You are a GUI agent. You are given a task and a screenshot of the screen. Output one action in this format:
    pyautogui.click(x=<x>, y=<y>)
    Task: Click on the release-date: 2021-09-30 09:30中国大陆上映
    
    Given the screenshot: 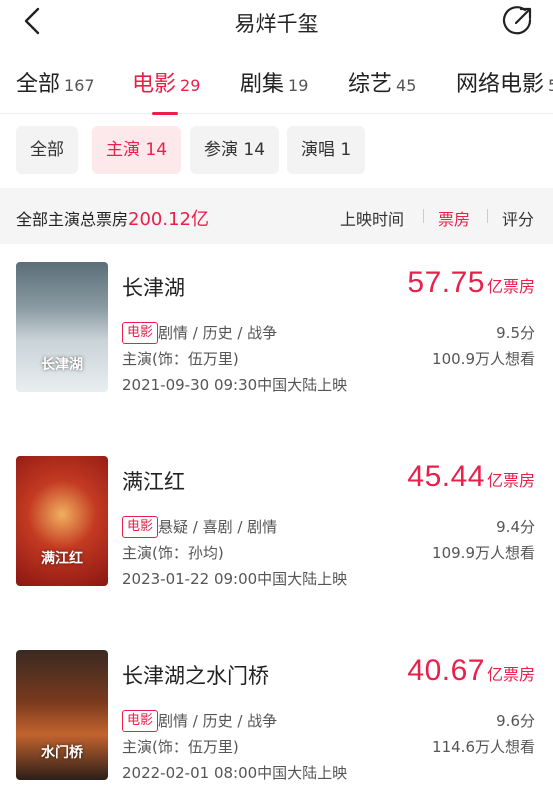 What is the action you would take?
    pyautogui.click(x=235, y=385)
    